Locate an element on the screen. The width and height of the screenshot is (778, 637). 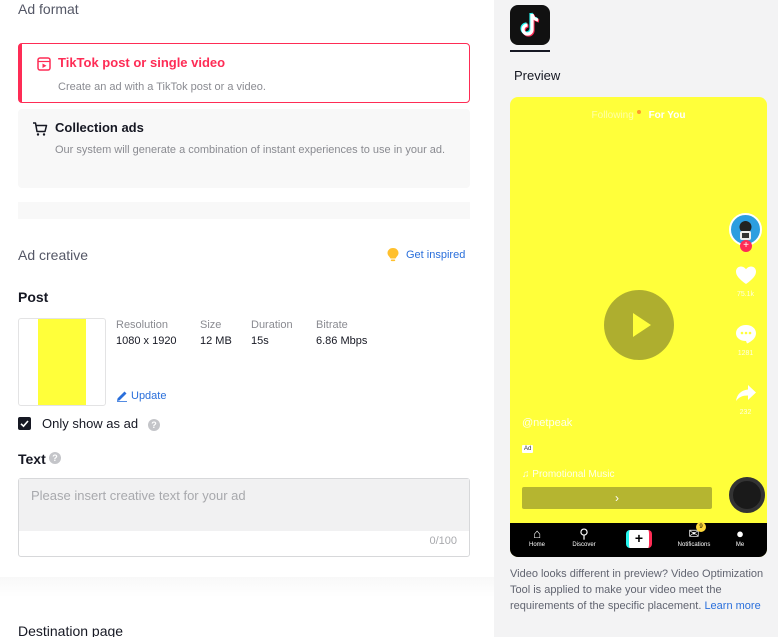
nav-notifications: ✉ Notifications is located at coordinates (694, 537).